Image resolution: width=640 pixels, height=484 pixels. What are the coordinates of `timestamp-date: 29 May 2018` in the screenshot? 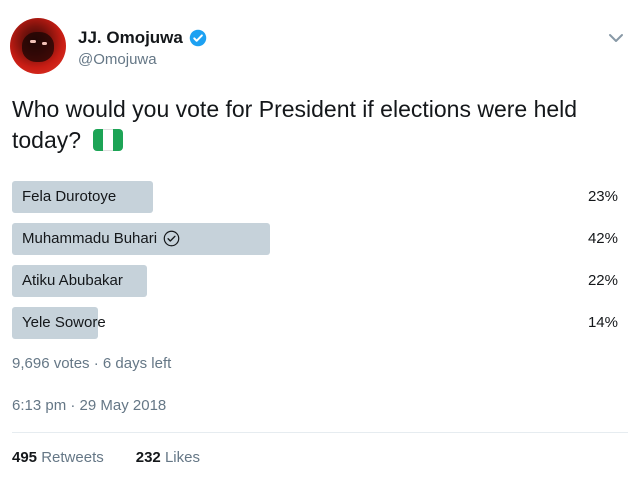 It's located at (123, 405).